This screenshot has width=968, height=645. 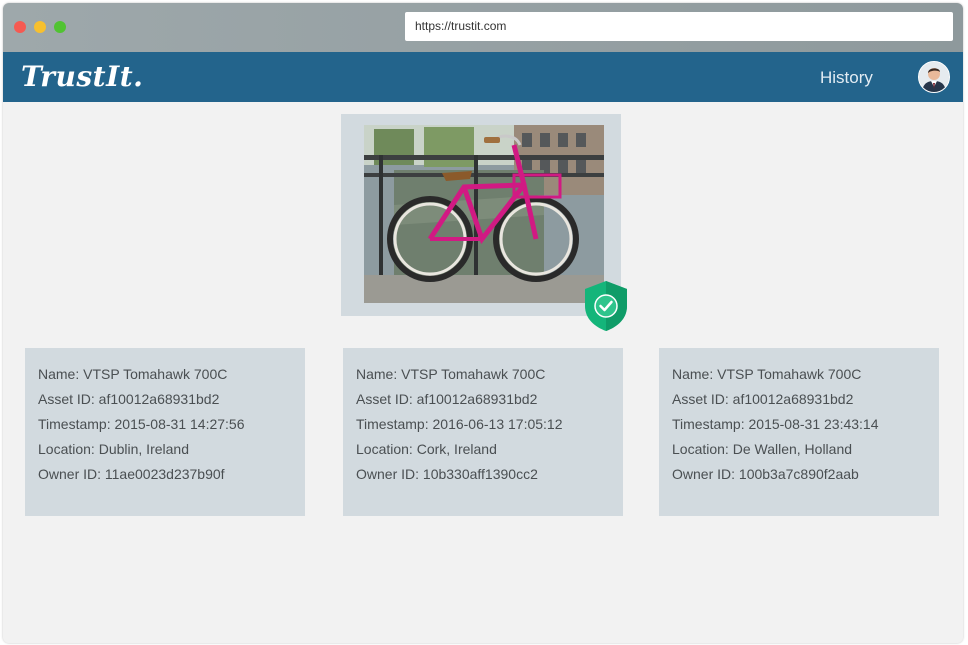 What do you see at coordinates (765, 474) in the screenshot?
I see `record-owner-id: Owner ID: 100b3a7c890f2aab` at bounding box center [765, 474].